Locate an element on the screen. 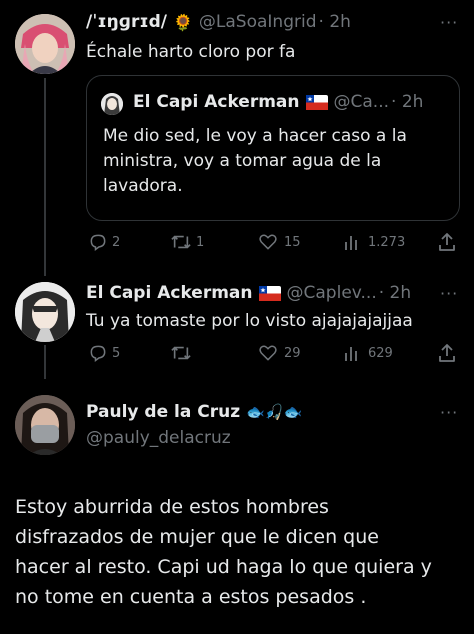  reply-count: 2 is located at coordinates (116, 242).